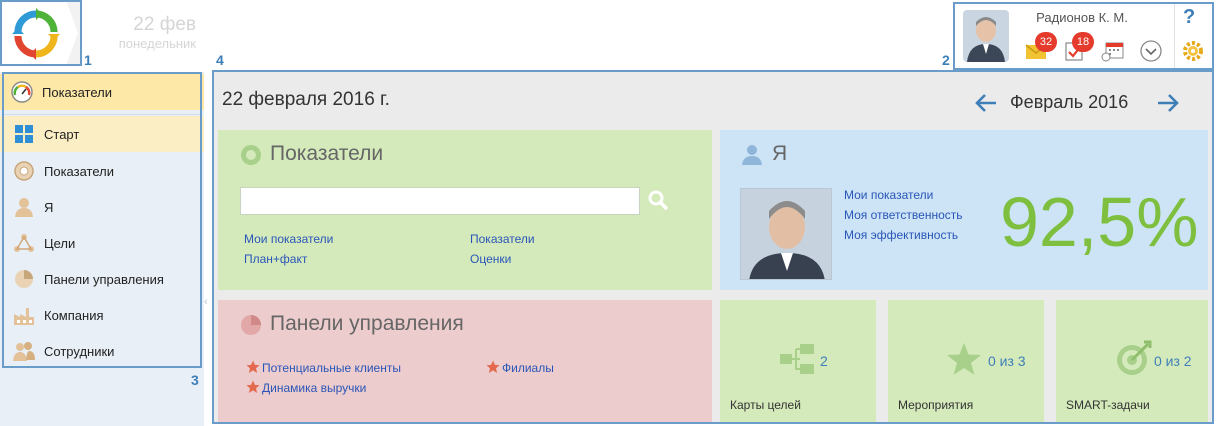 The height and width of the screenshot is (426, 1218). What do you see at coordinates (102, 207) in the screenshot?
I see `sidebar-item-me: Я` at bounding box center [102, 207].